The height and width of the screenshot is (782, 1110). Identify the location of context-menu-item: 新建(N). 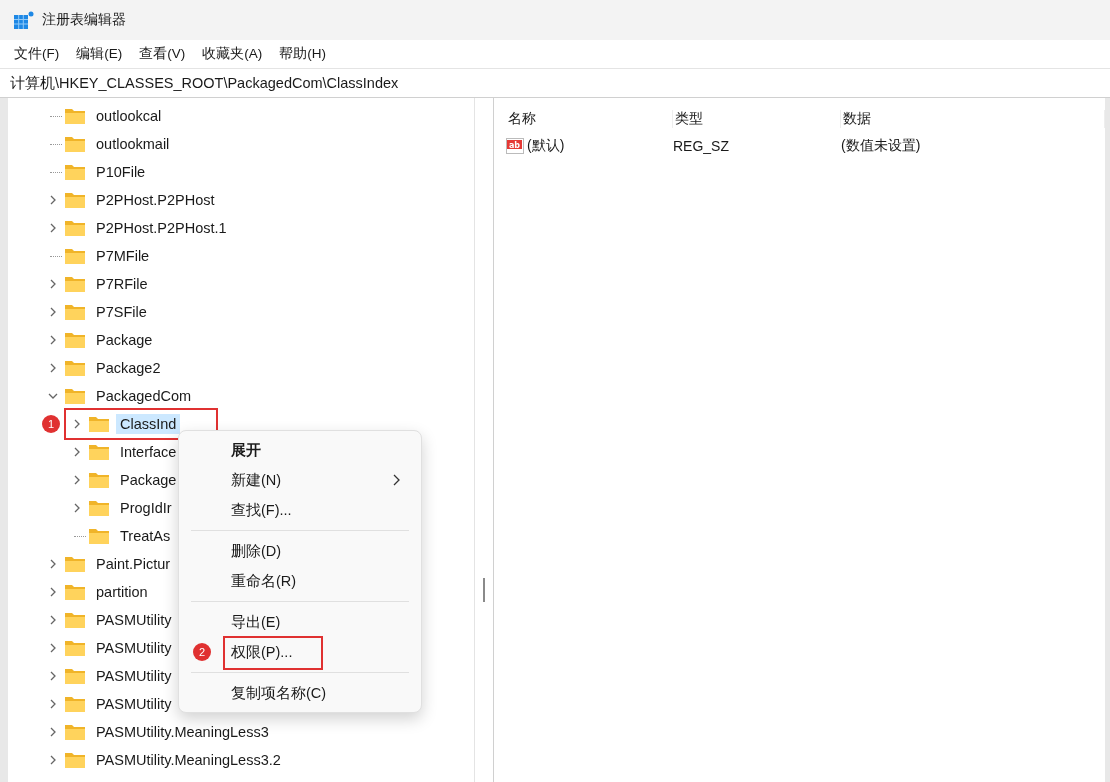
(320, 480).